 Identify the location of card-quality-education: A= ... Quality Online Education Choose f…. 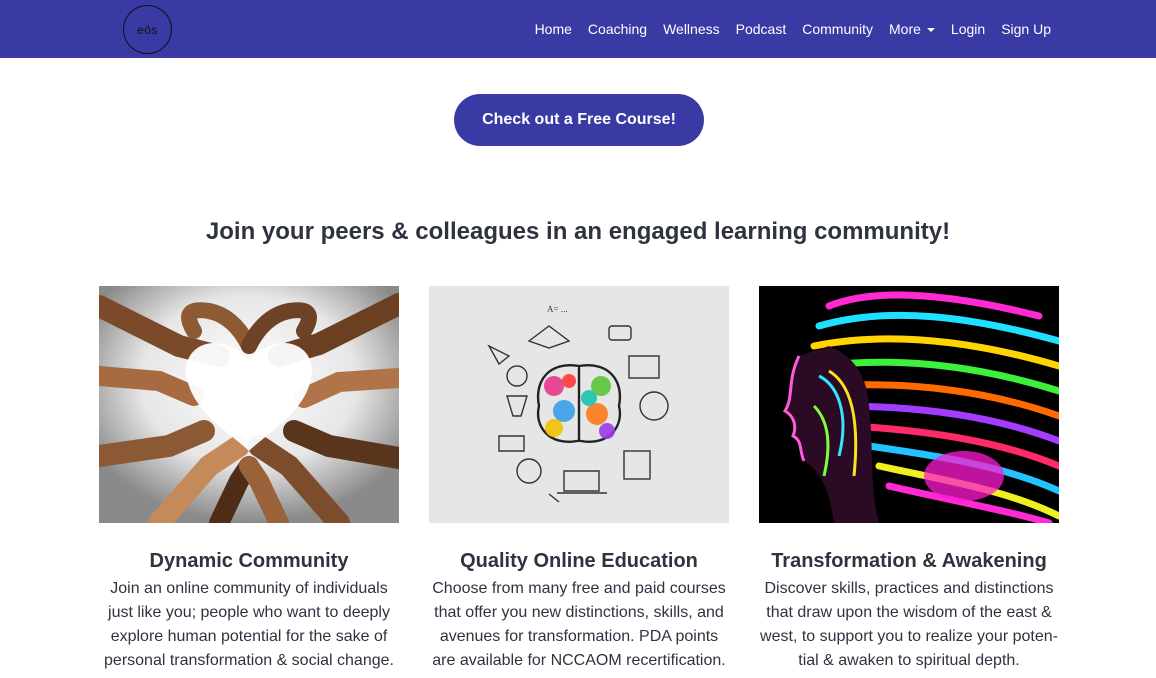
(579, 479).